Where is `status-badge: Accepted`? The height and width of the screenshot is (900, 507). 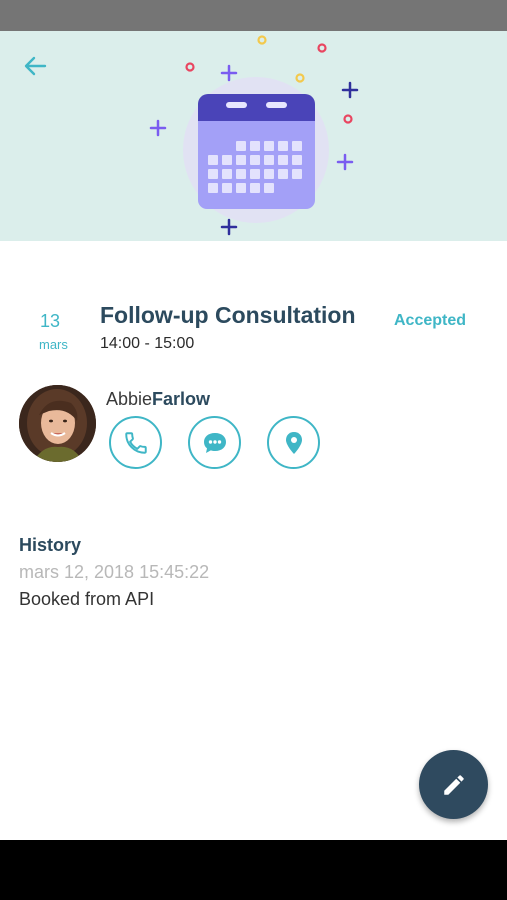
status-badge: Accepted is located at coordinates (430, 320).